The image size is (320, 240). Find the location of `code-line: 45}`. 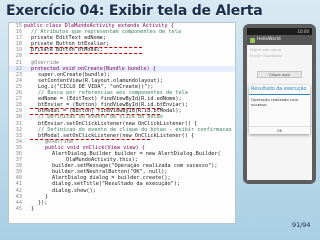

code-line: 45} is located at coordinates (122, 209).